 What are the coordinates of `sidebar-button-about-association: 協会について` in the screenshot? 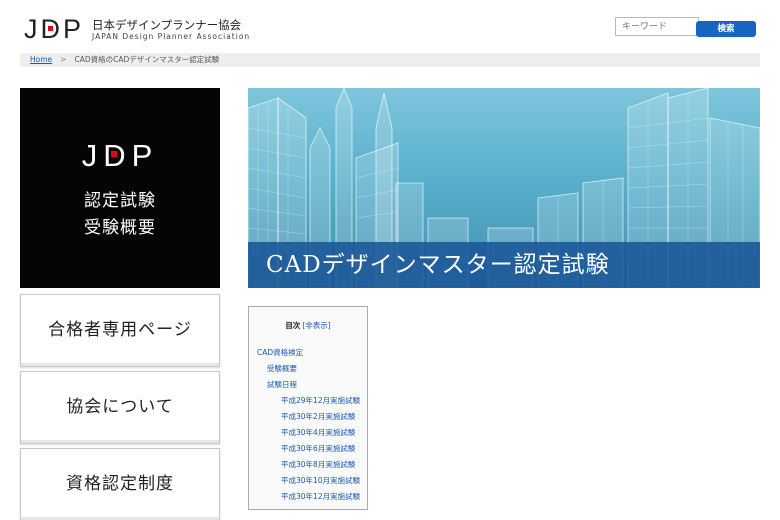 It's located at (120, 407).